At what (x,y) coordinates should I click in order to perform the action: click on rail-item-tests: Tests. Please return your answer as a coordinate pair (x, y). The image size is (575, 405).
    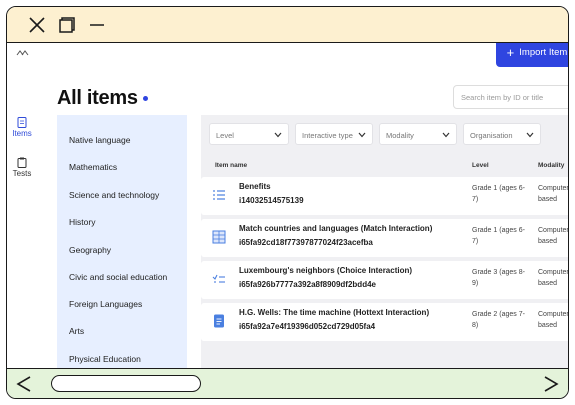
    Looking at the image, I should click on (22, 167).